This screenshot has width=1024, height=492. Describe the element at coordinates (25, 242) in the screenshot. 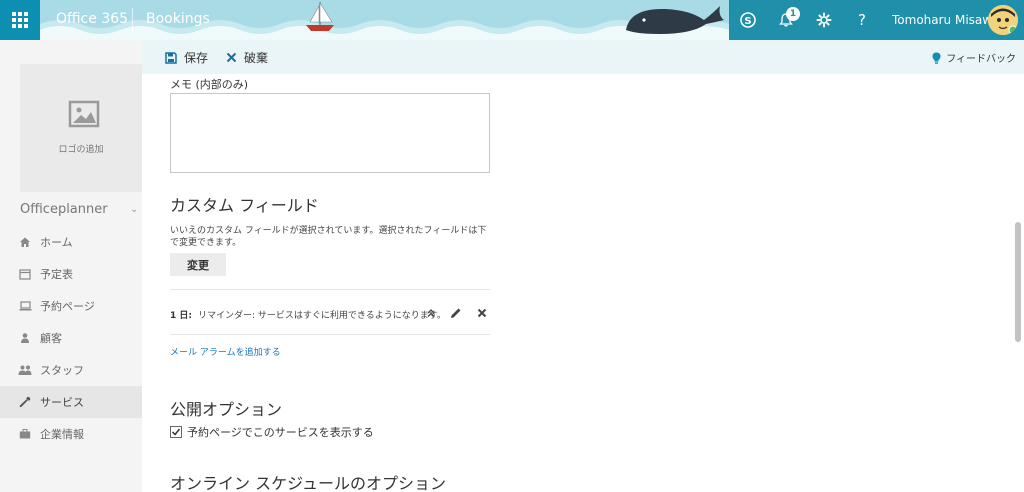

I see `home-icon` at that location.